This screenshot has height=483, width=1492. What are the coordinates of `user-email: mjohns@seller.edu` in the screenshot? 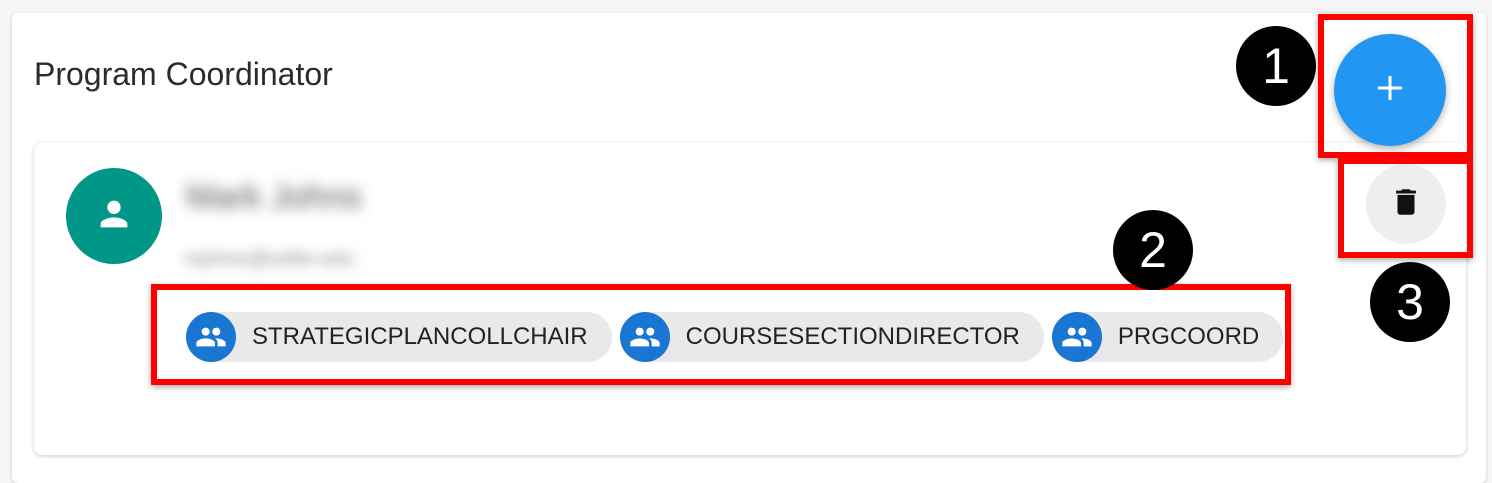 It's located at (269, 259).